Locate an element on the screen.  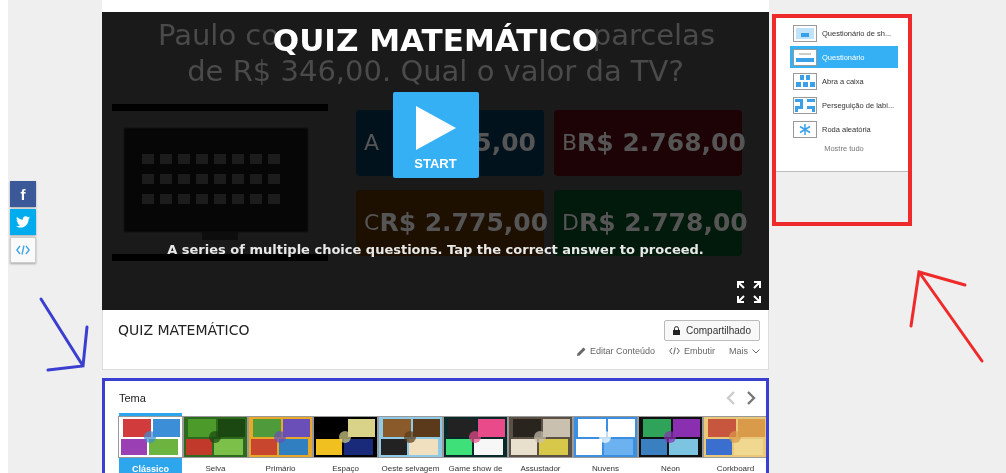
twitter-button is located at coordinates (23, 222).